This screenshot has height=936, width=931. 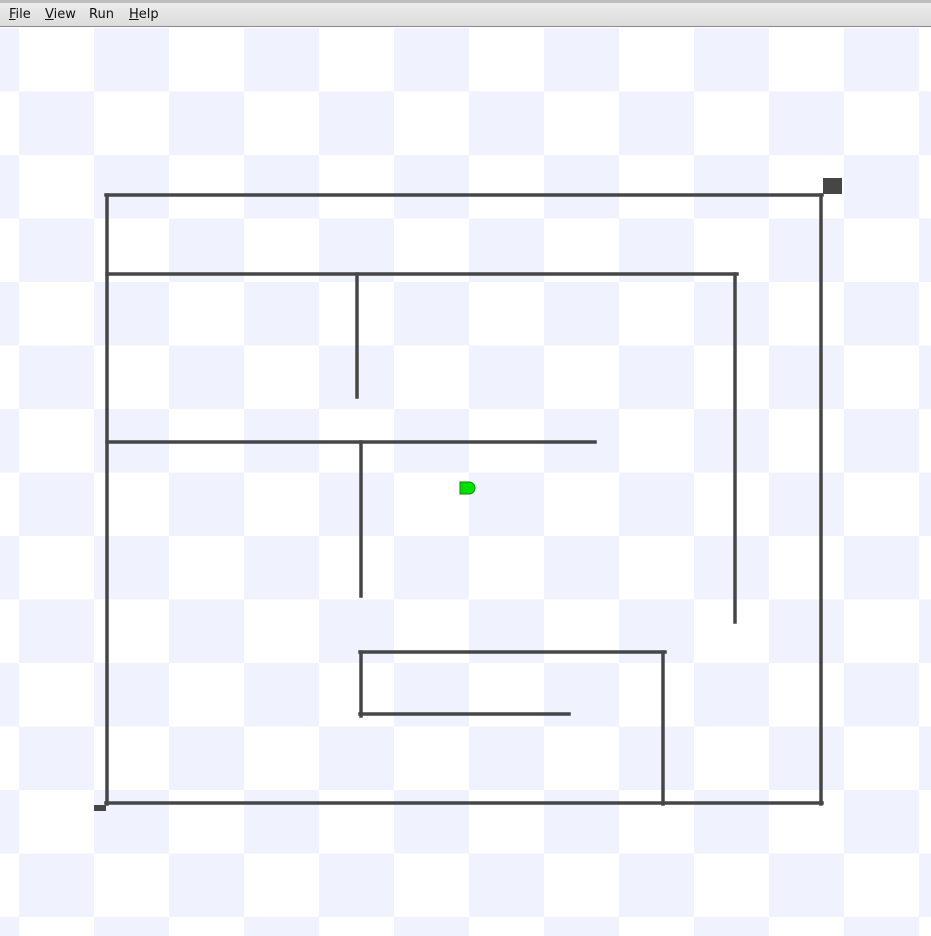 I want to click on menu-run: Run, so click(x=101, y=14).